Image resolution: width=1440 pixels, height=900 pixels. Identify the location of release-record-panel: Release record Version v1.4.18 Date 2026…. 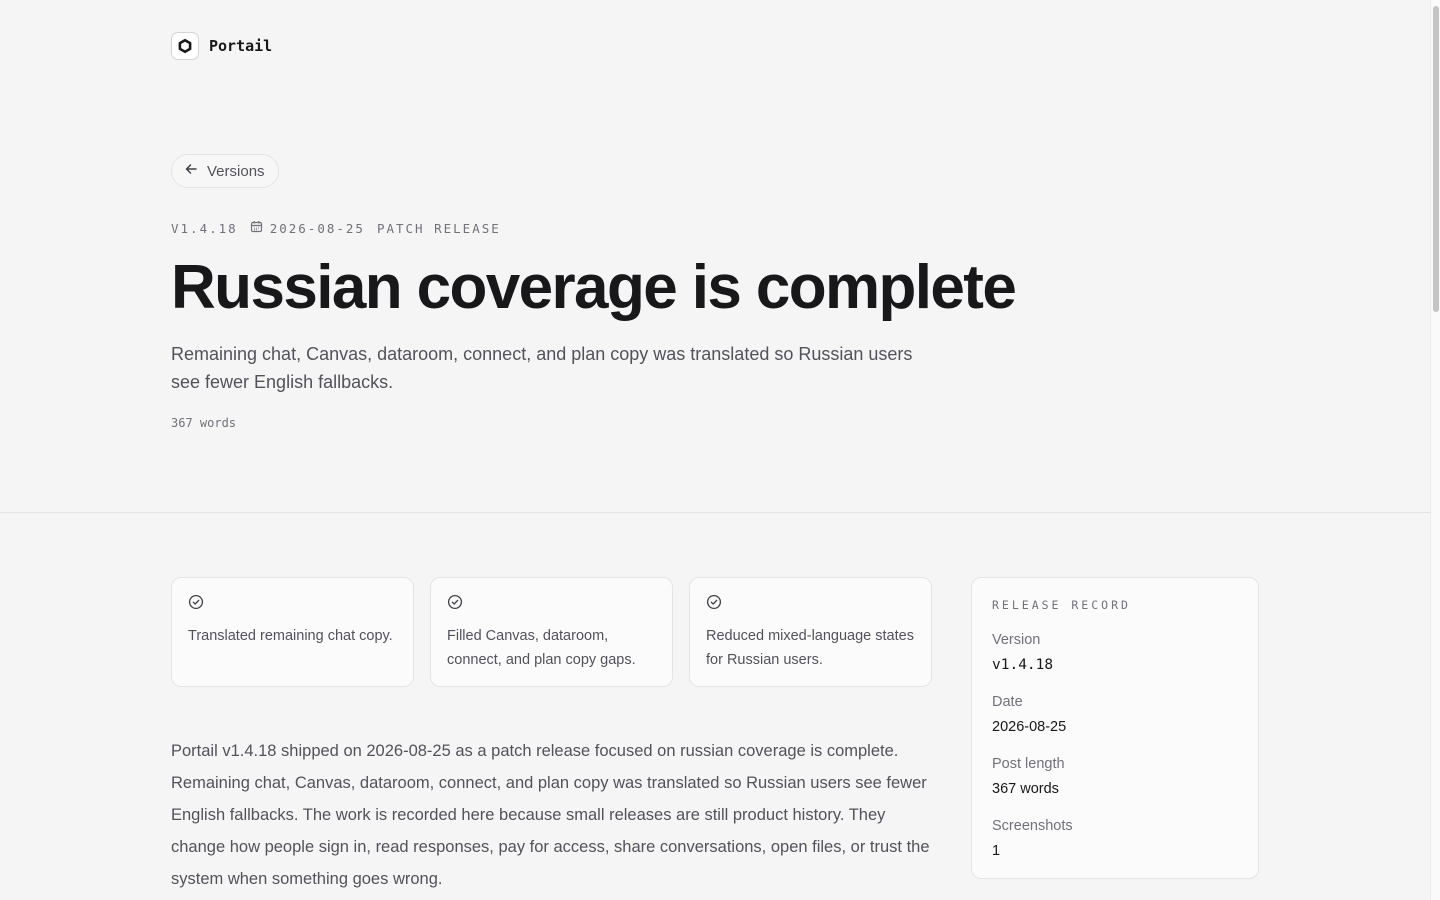
(1115, 728).